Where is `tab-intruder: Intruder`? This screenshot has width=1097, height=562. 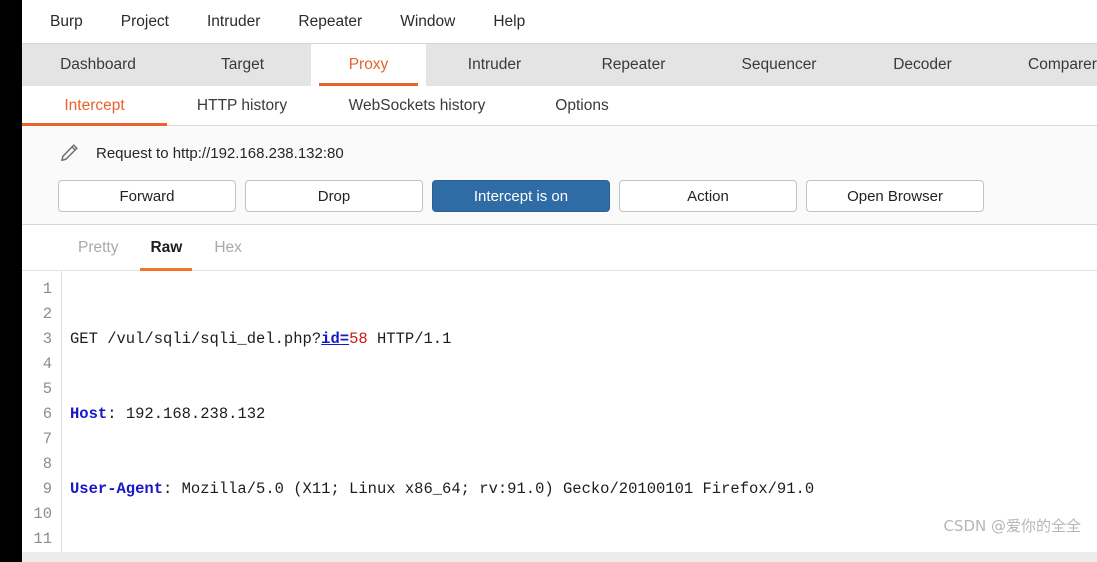
tab-intruder: Intruder is located at coordinates (494, 65).